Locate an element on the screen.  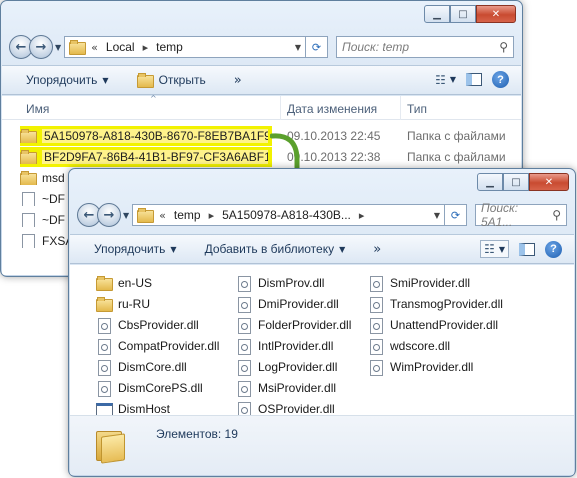
caption-buttons: ▁ □ ✕ is located at coordinates (470, 14).